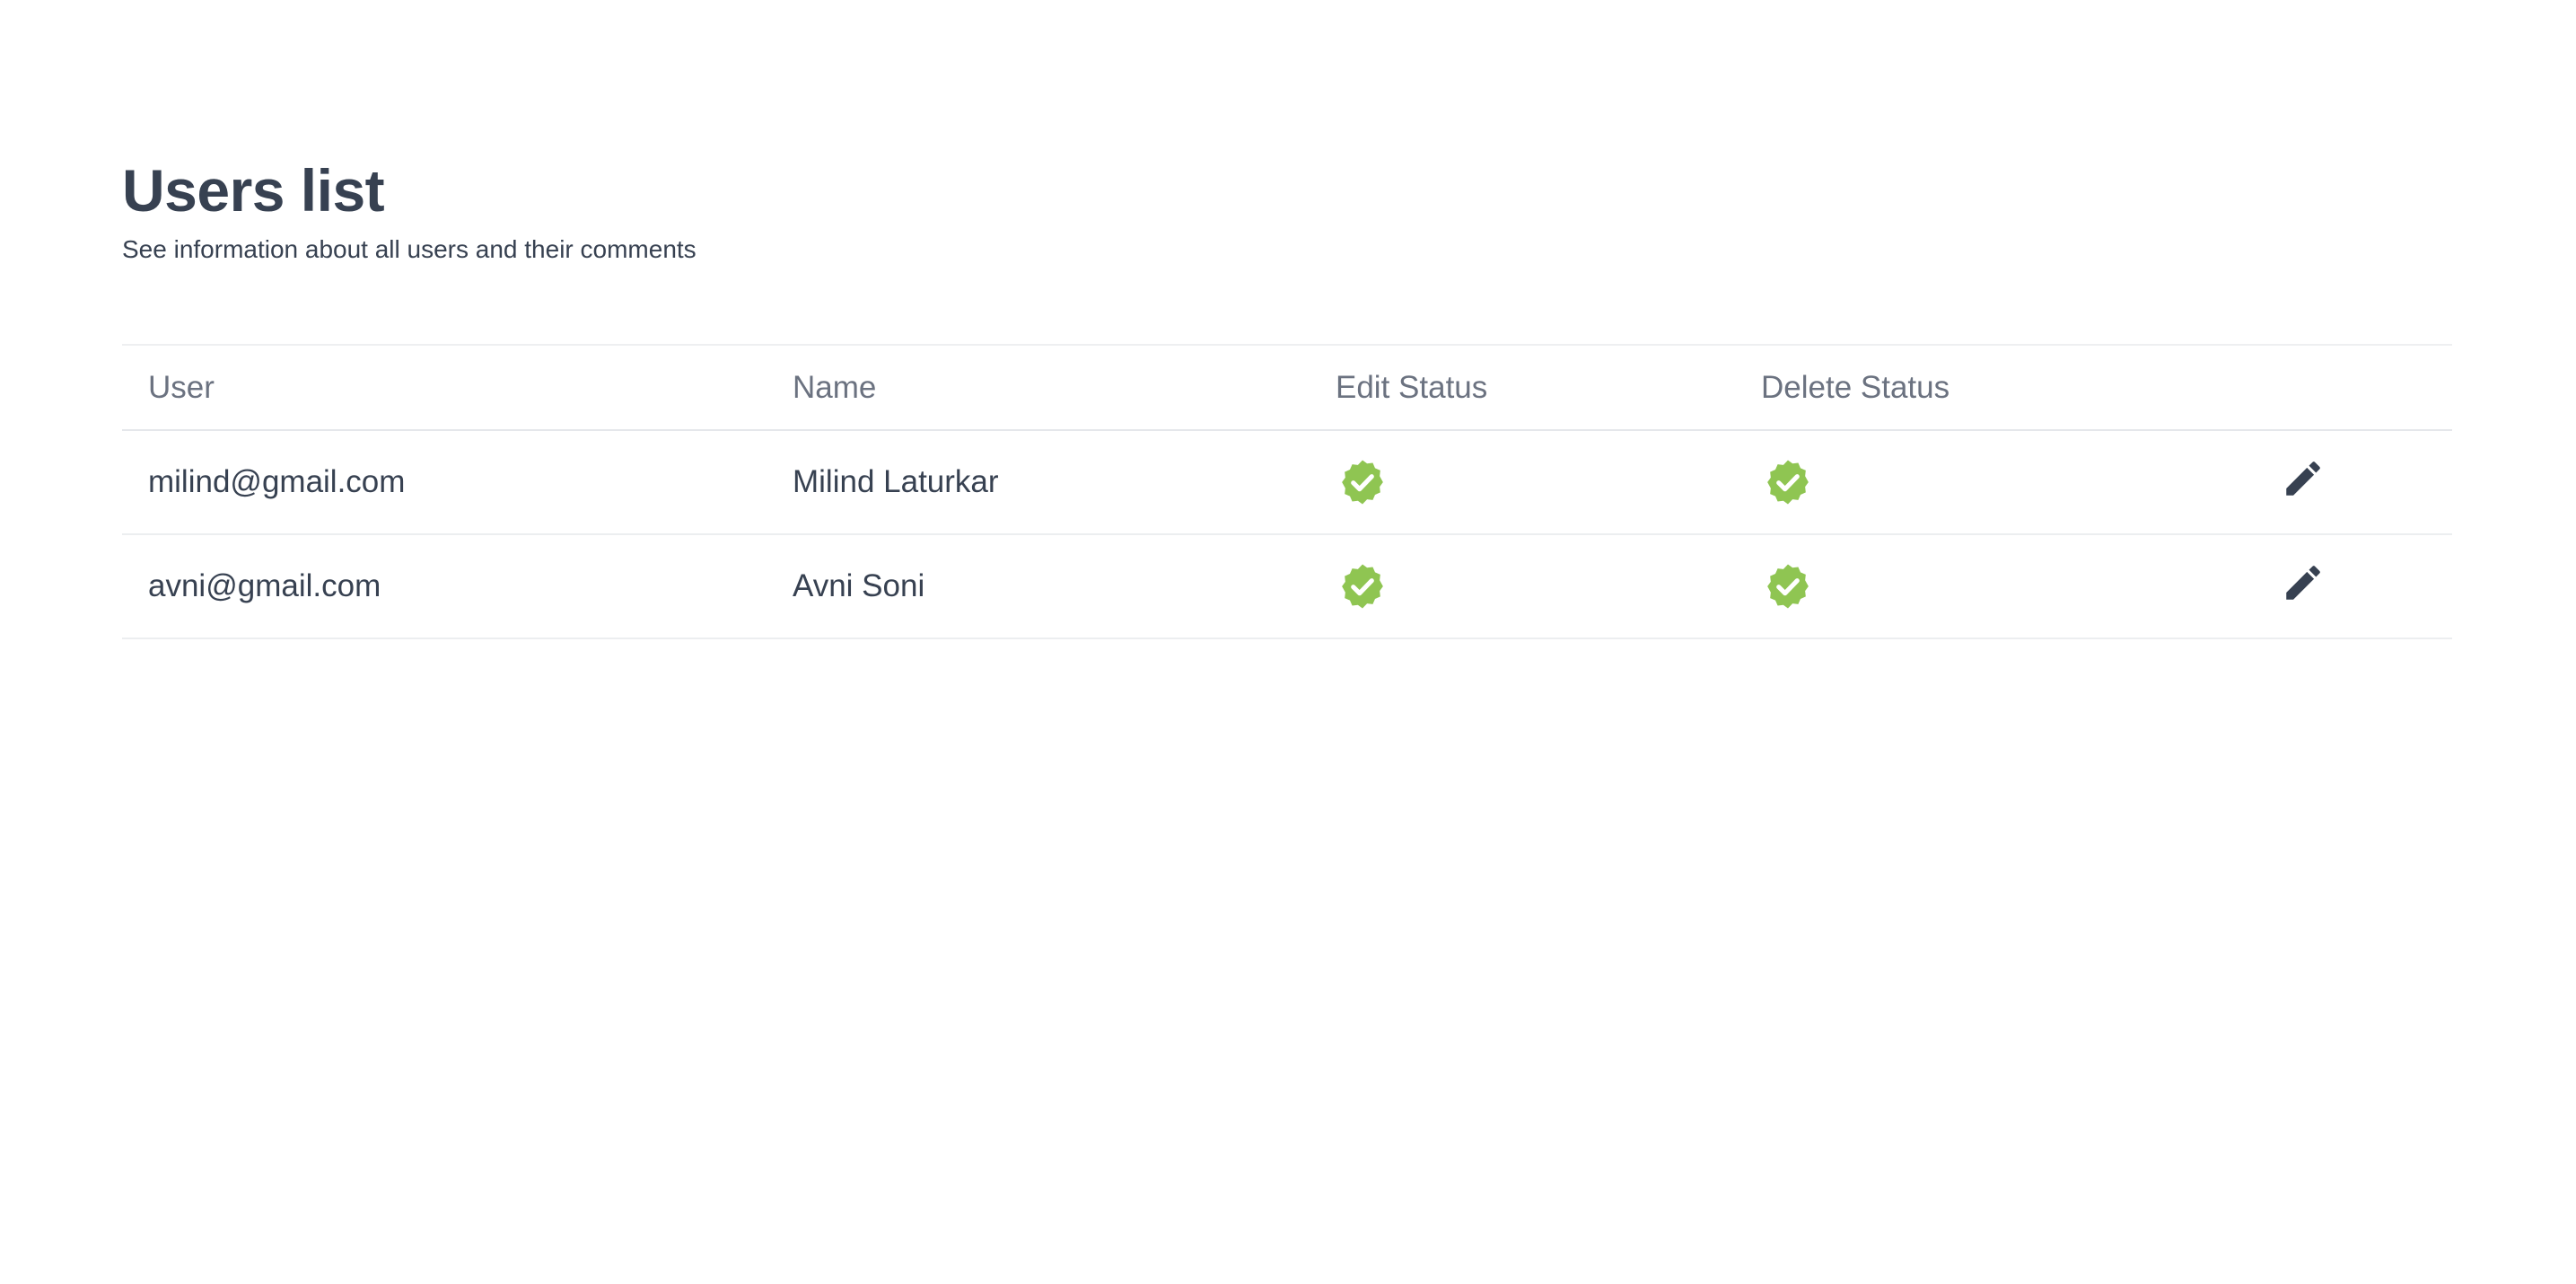  What do you see at coordinates (253, 190) in the screenshot?
I see `page-title: Users list` at bounding box center [253, 190].